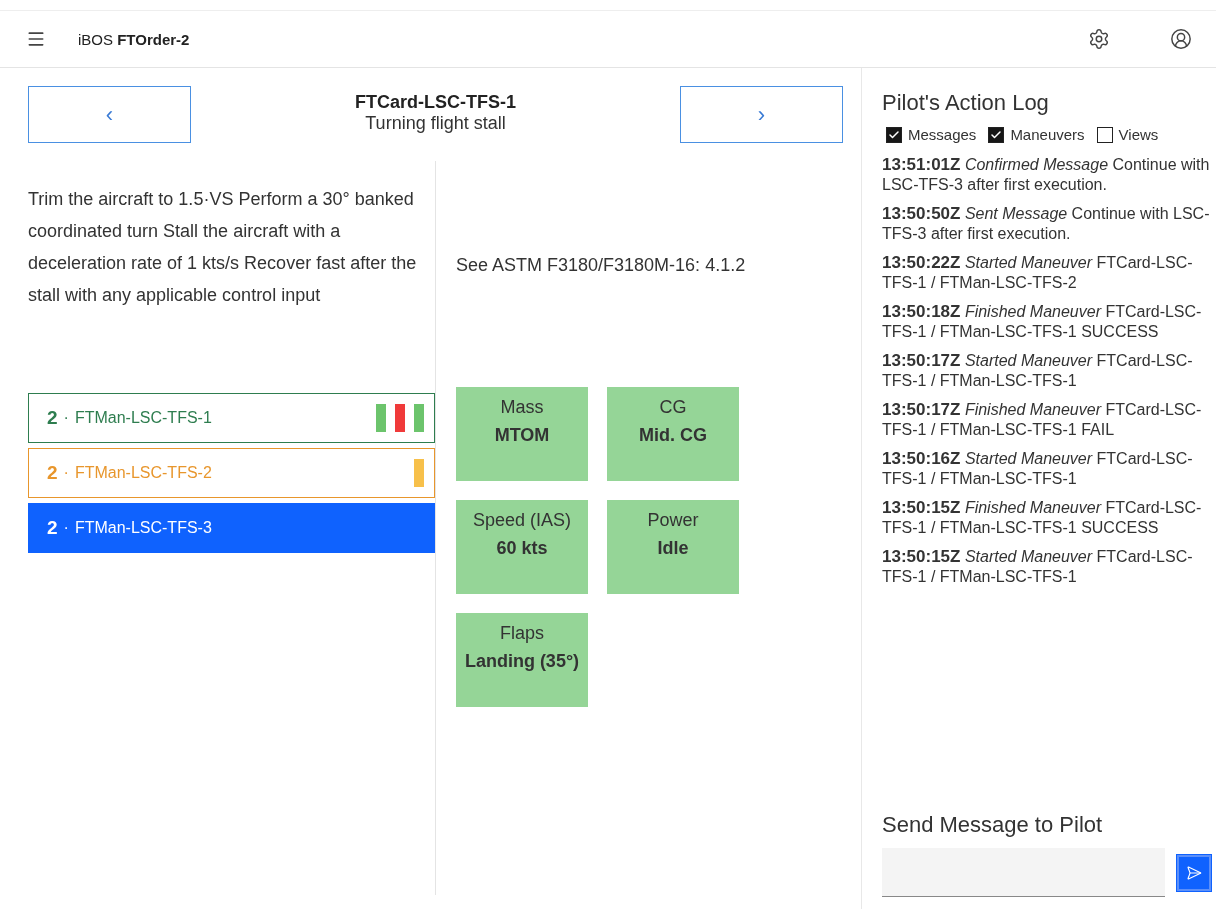 The height and width of the screenshot is (909, 1216). I want to click on log-entry: 13:50:17Z Finished Maneuver FTCard-LSC-TFS-1 / FTMan-LSC-TFS-1 FAIL, so click(1042, 420).